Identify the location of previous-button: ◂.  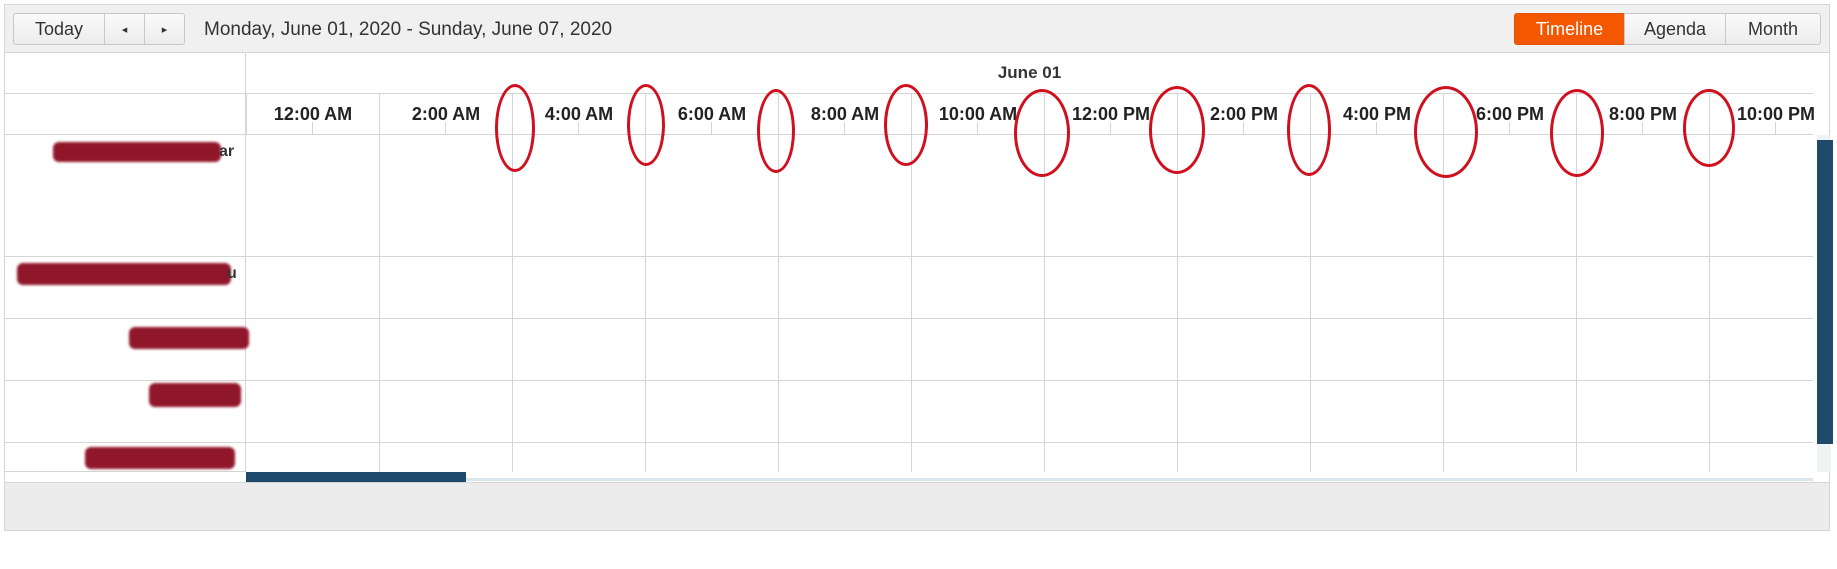
(124, 29).